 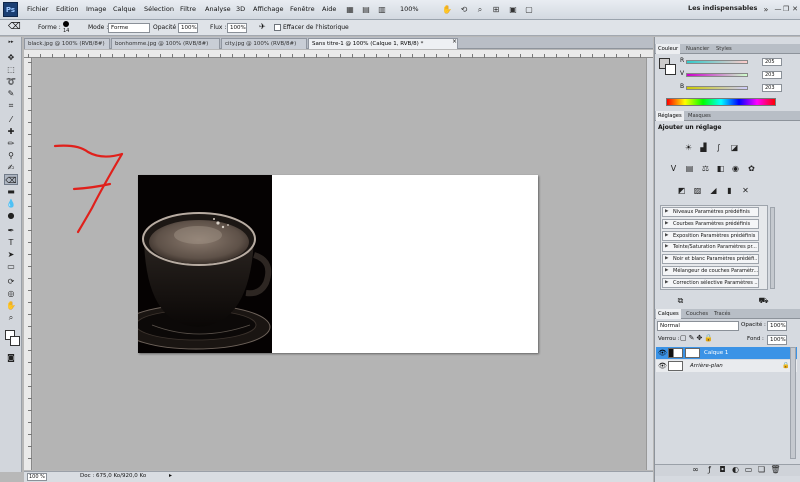 What do you see at coordinates (11, 266) in the screenshot?
I see `shape-tool-icon: ▭` at bounding box center [11, 266].